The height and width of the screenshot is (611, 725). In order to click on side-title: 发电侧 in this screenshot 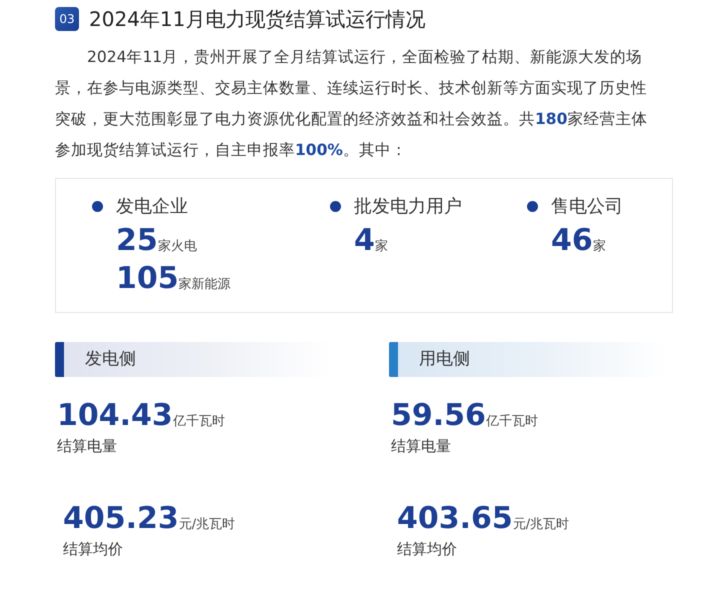, I will do `click(110, 359)`.